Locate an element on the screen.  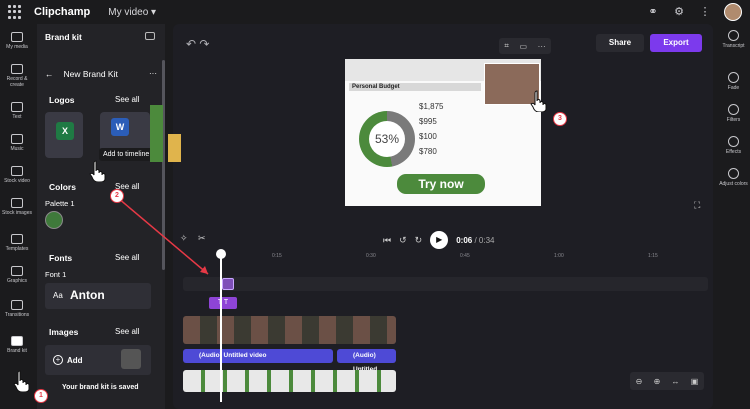
tutorial-arrow is located at coordinates (163, 236).